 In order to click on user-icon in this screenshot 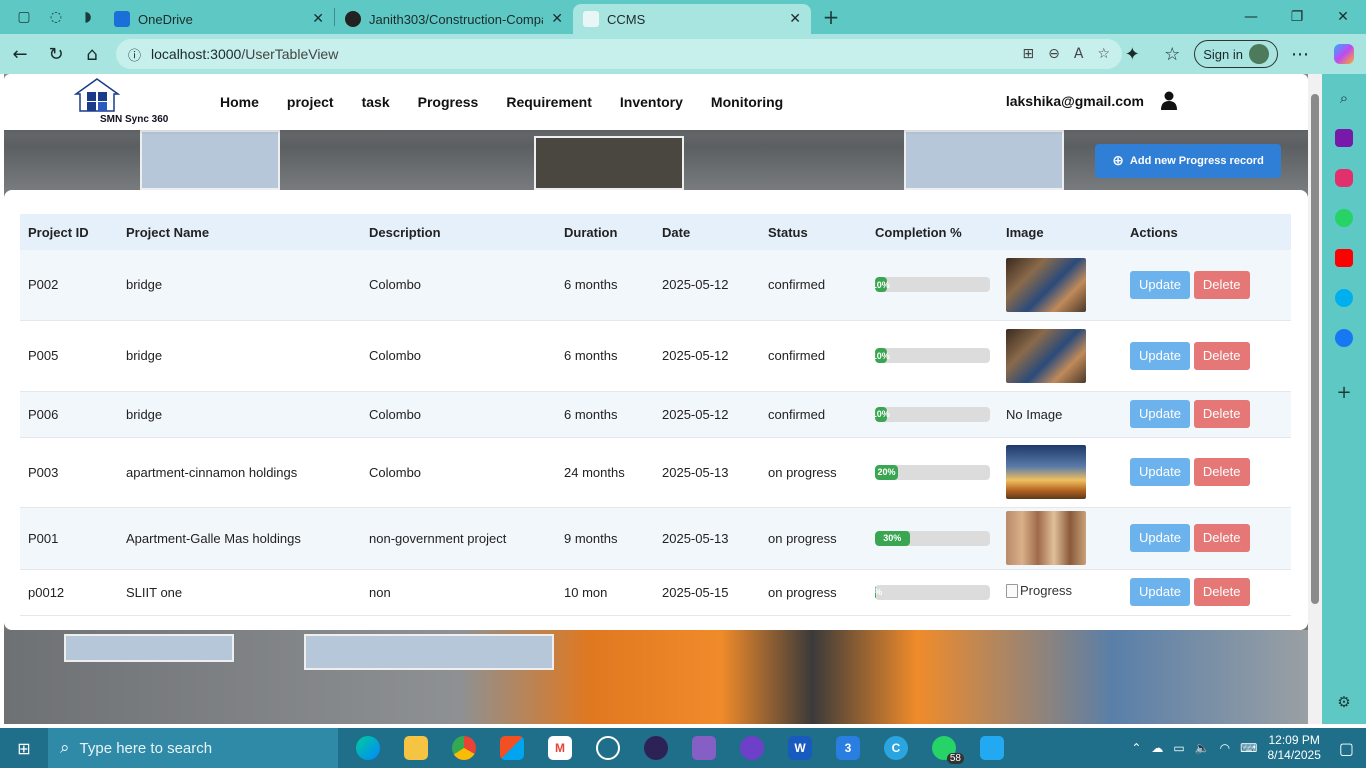, I will do `click(1169, 101)`.